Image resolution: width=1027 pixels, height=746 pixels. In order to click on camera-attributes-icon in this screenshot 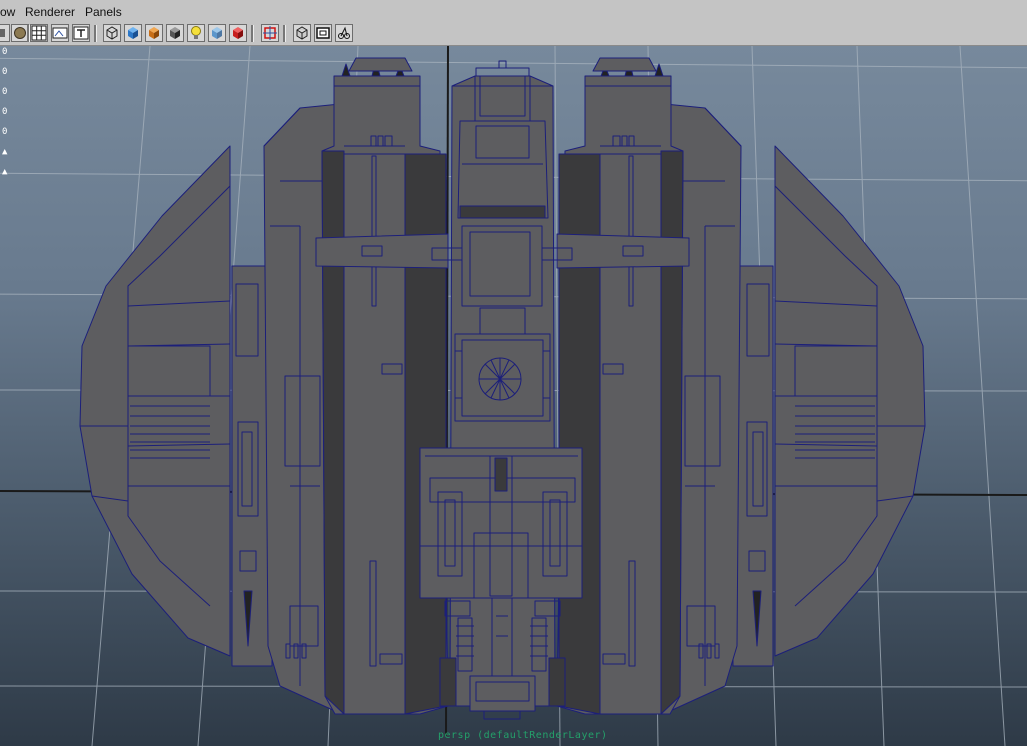, I will do `click(5, 33)`.